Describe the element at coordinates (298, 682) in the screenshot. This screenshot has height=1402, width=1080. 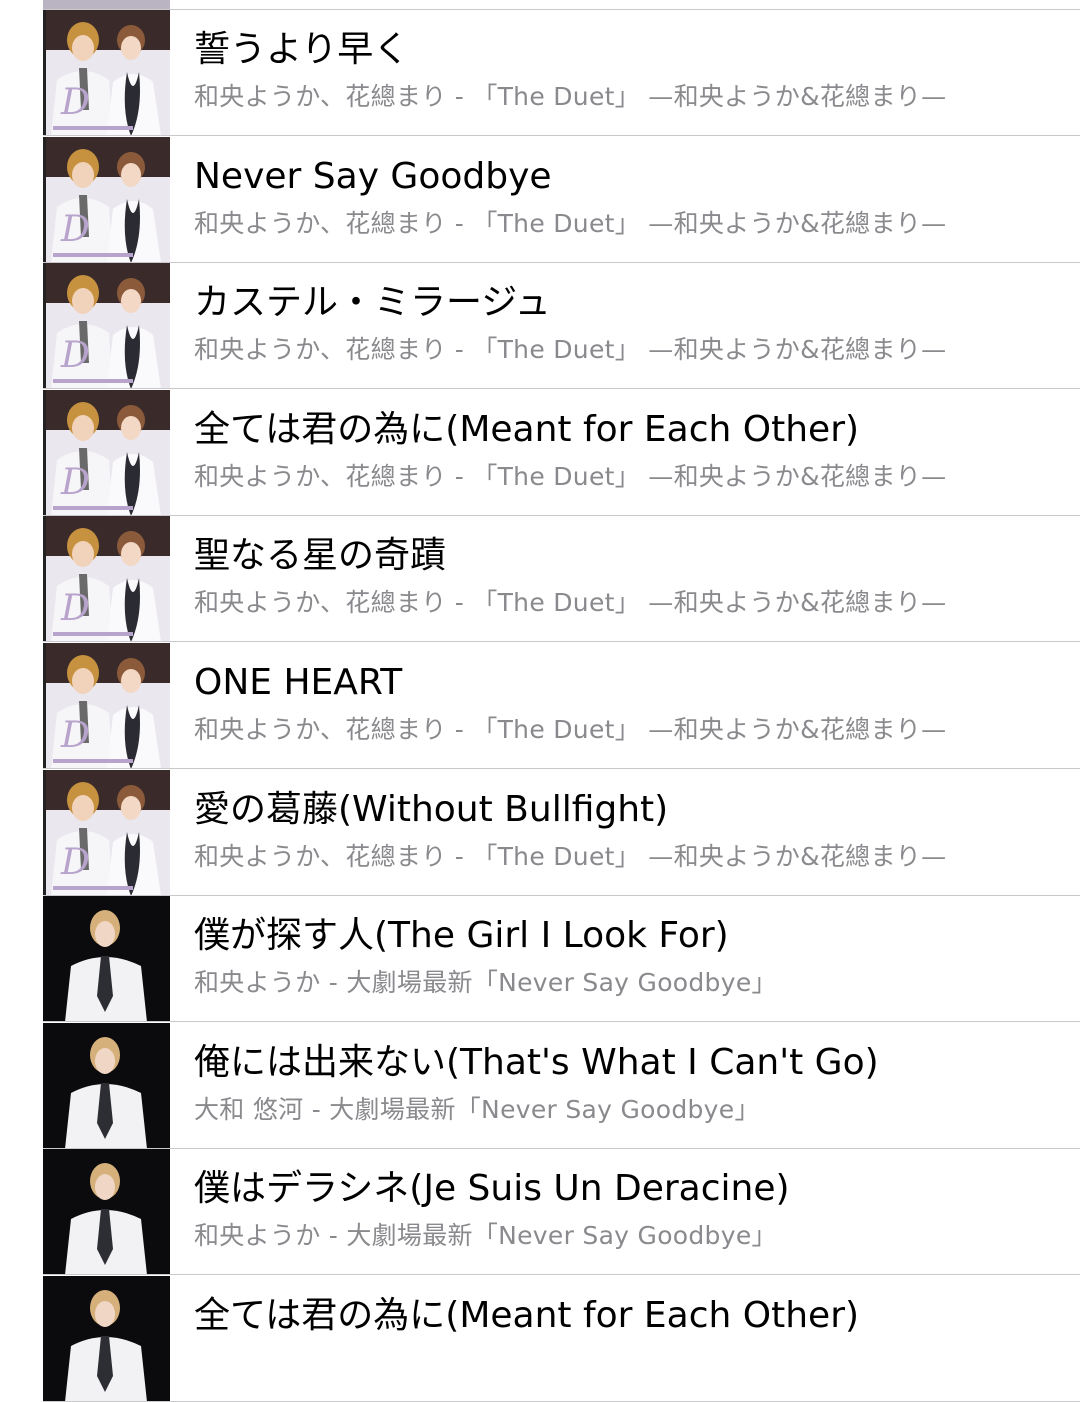
I see `song-title: ONE HEART` at that location.